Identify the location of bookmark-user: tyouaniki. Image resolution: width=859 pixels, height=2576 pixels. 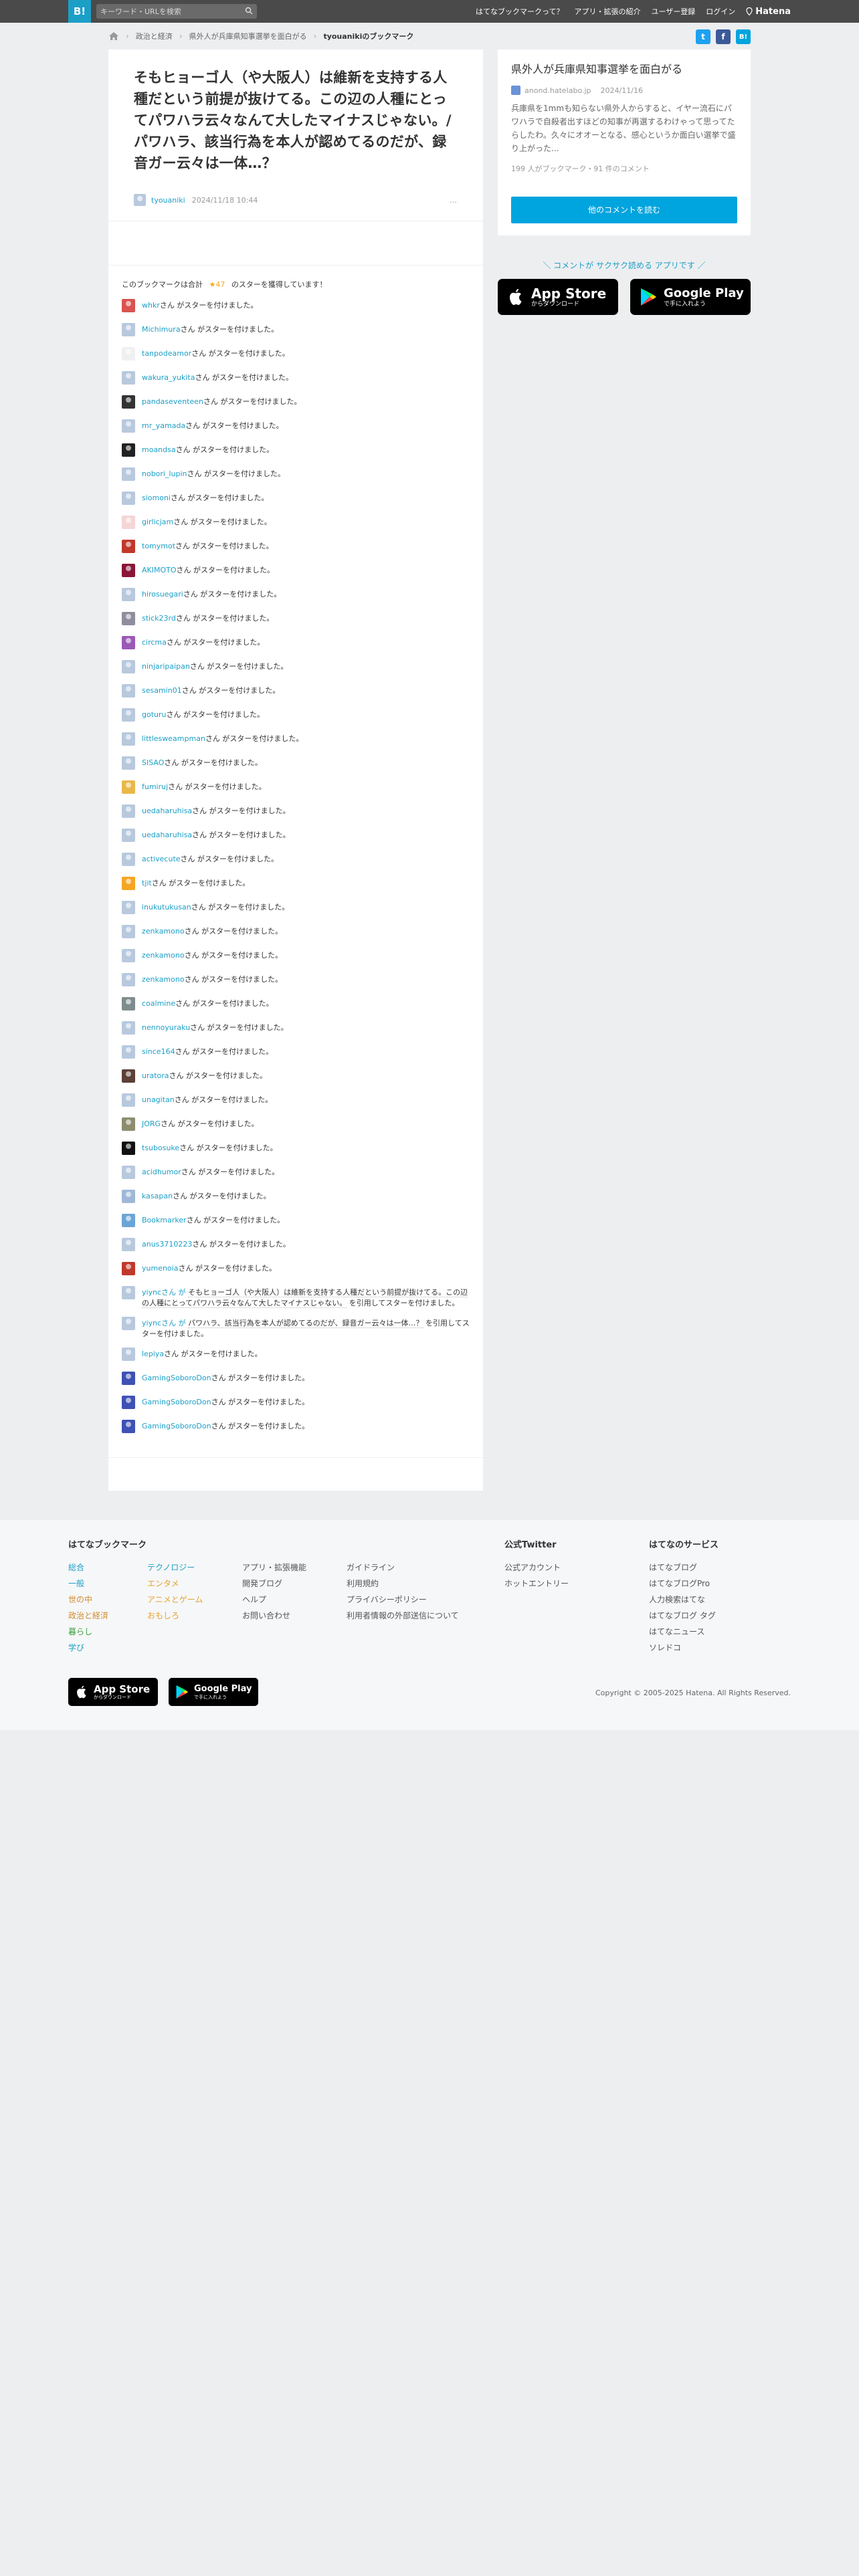
(168, 200).